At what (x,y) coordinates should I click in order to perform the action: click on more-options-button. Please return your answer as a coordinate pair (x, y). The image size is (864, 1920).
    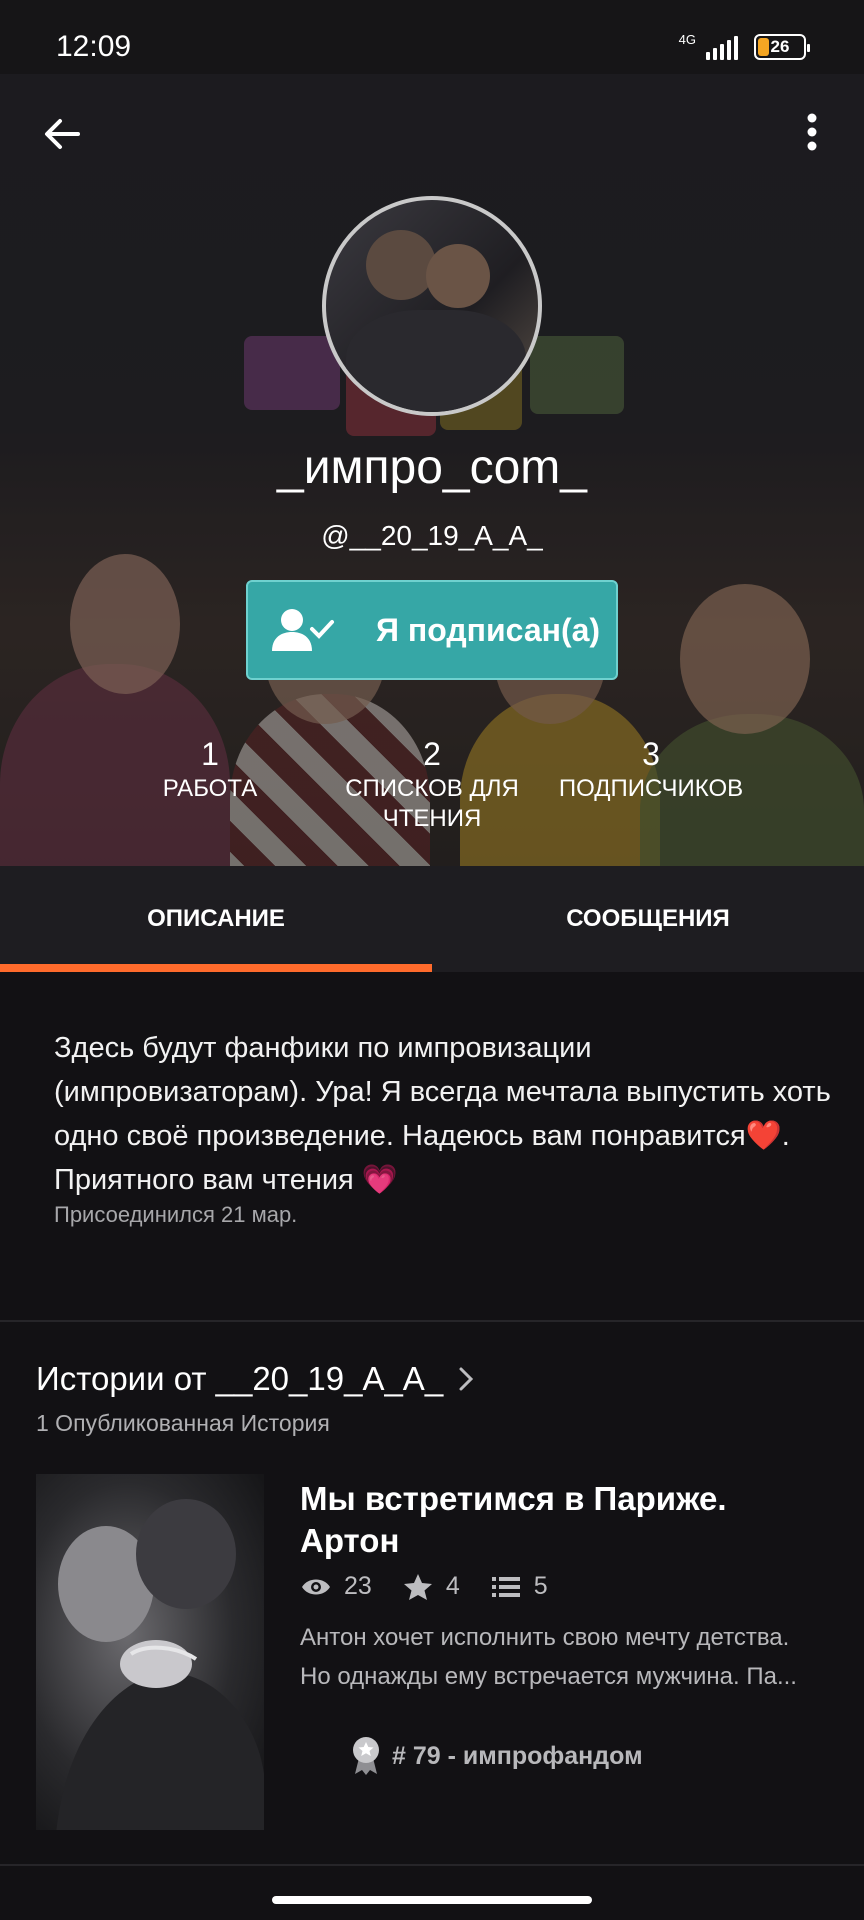
    Looking at the image, I should click on (812, 132).